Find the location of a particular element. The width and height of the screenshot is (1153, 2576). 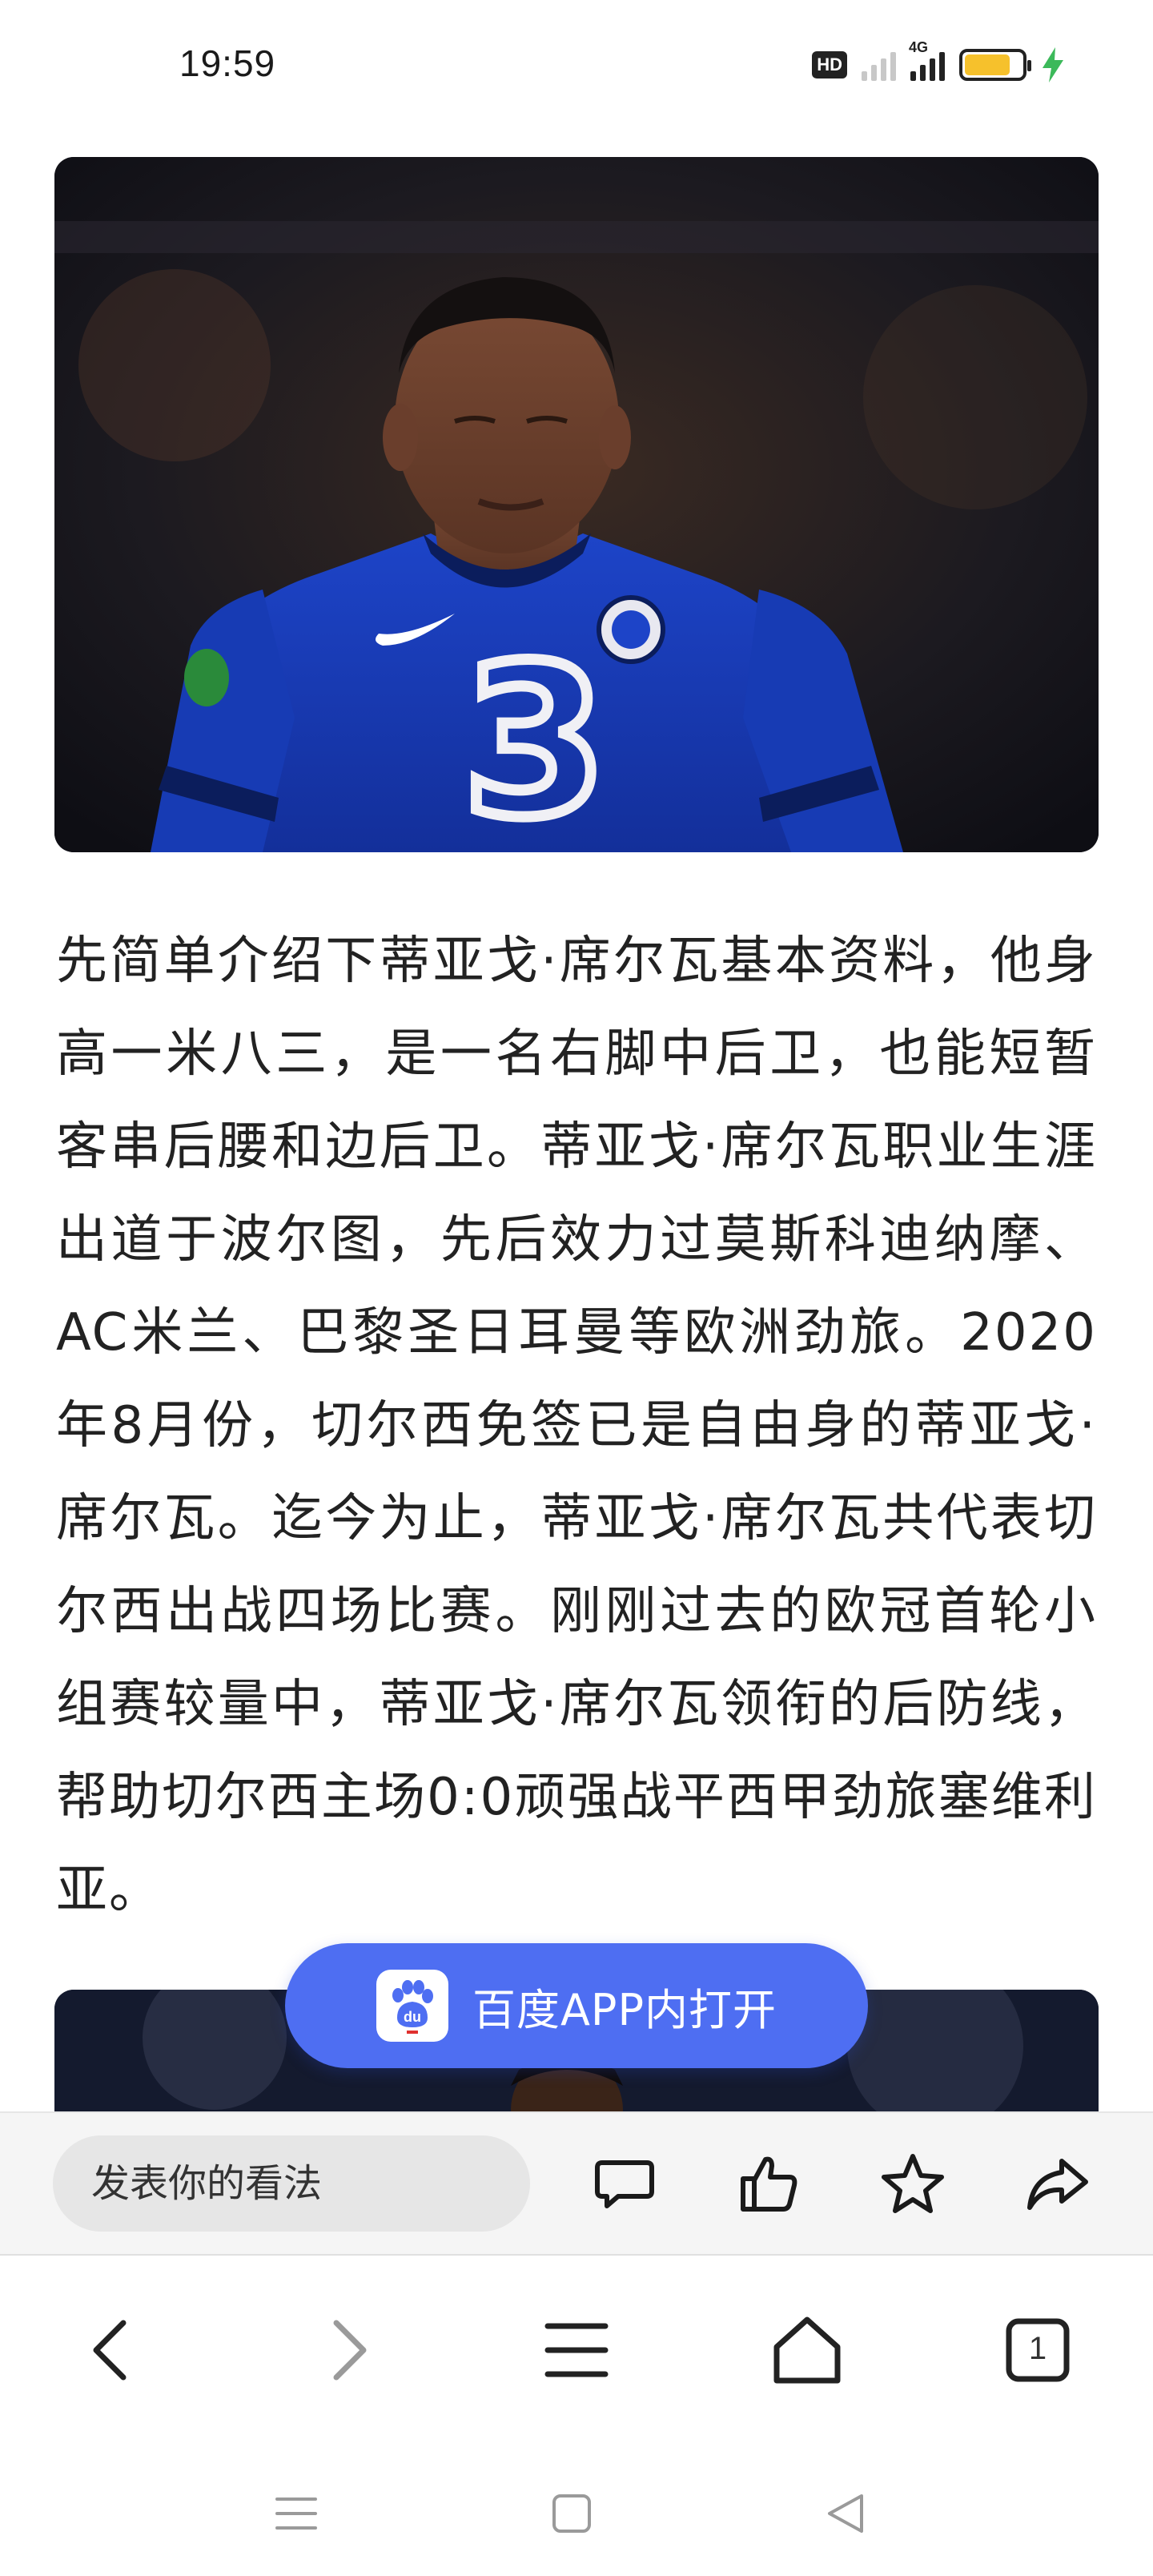

tab-count: 1 is located at coordinates (1037, 2349).